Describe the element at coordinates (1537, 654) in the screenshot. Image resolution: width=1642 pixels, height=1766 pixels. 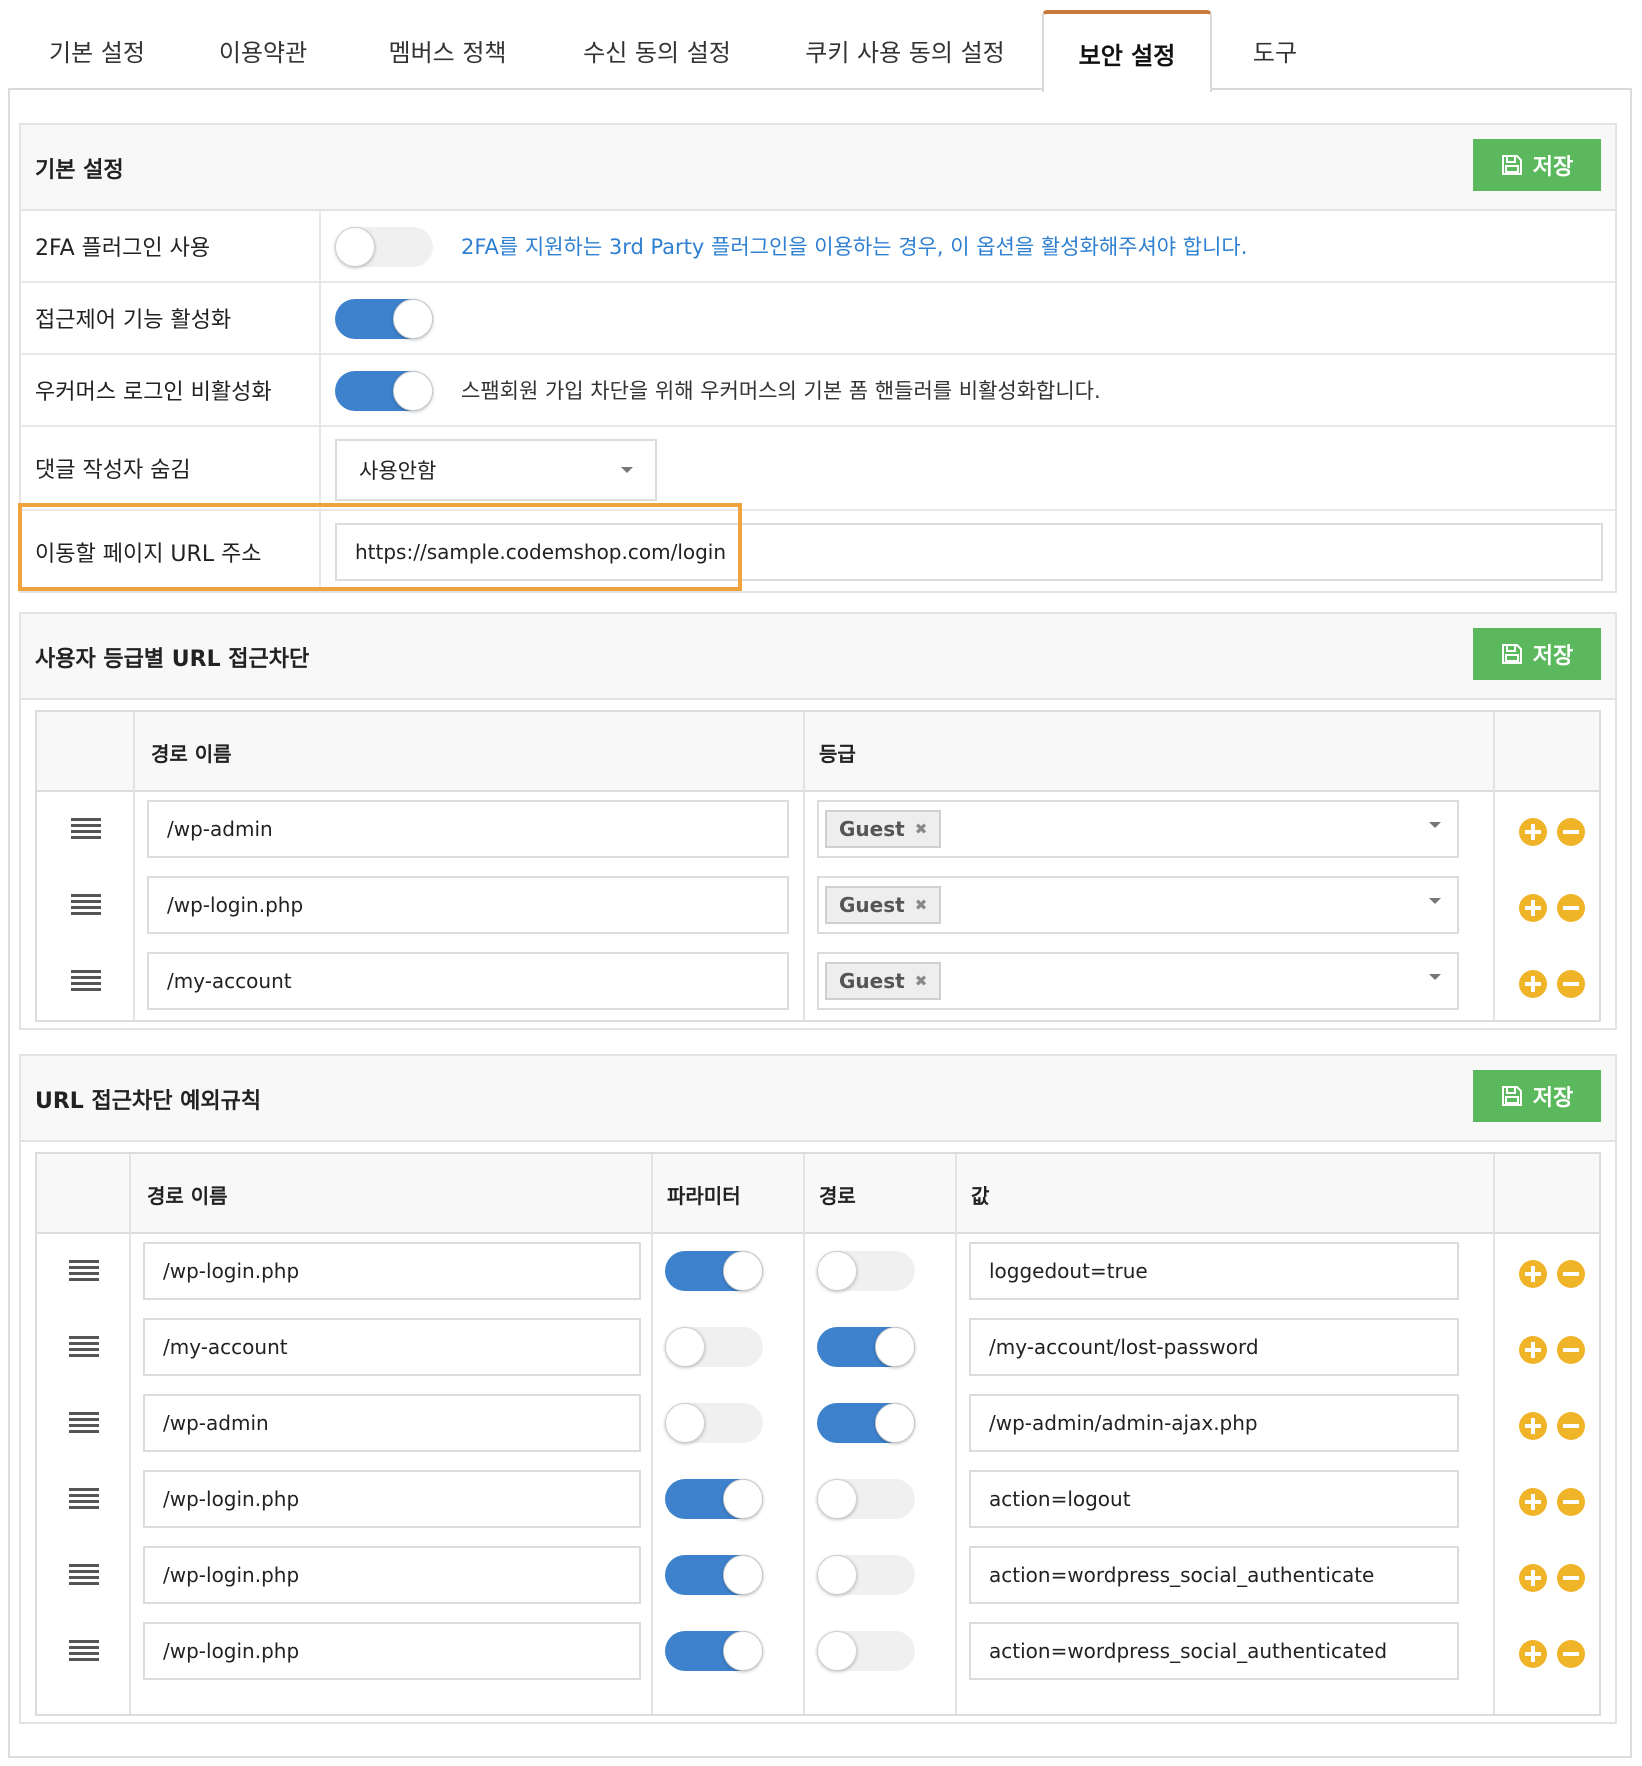
I see `grade-save-button: 저장` at that location.